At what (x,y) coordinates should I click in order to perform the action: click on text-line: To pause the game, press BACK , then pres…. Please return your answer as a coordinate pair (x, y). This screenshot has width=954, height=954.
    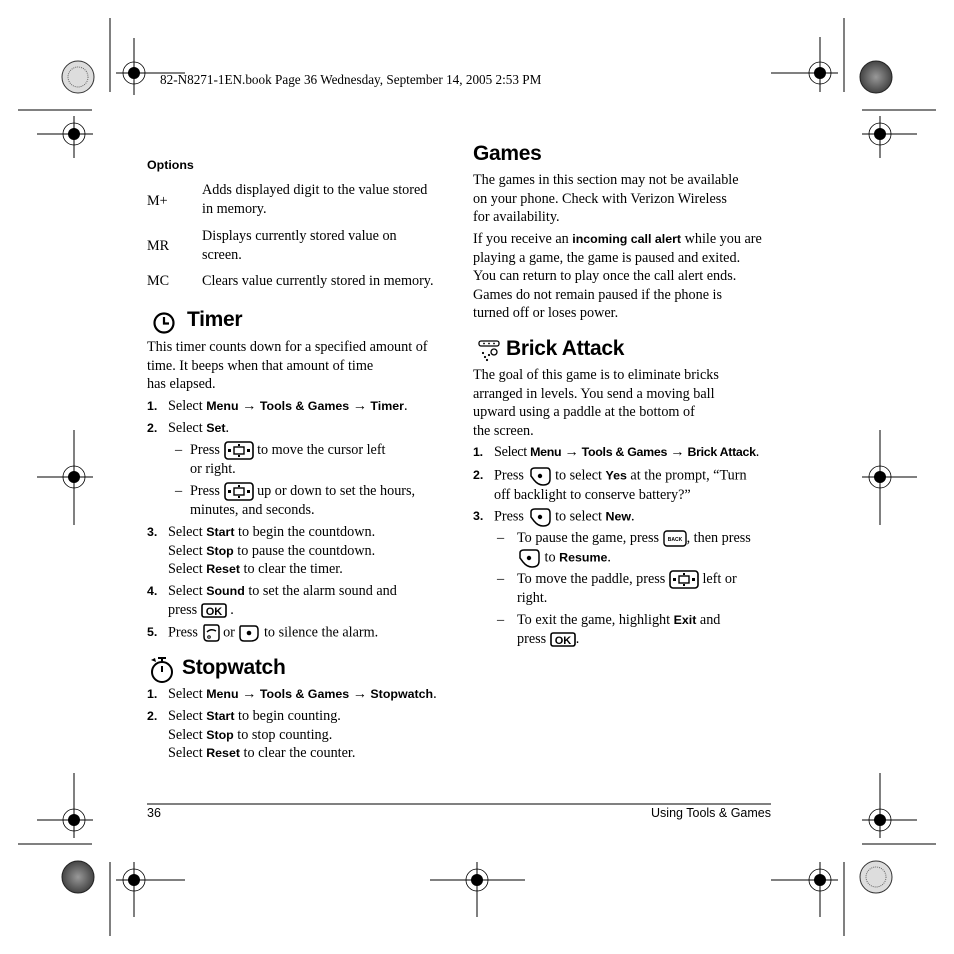
    Looking at the image, I should click on (650, 538).